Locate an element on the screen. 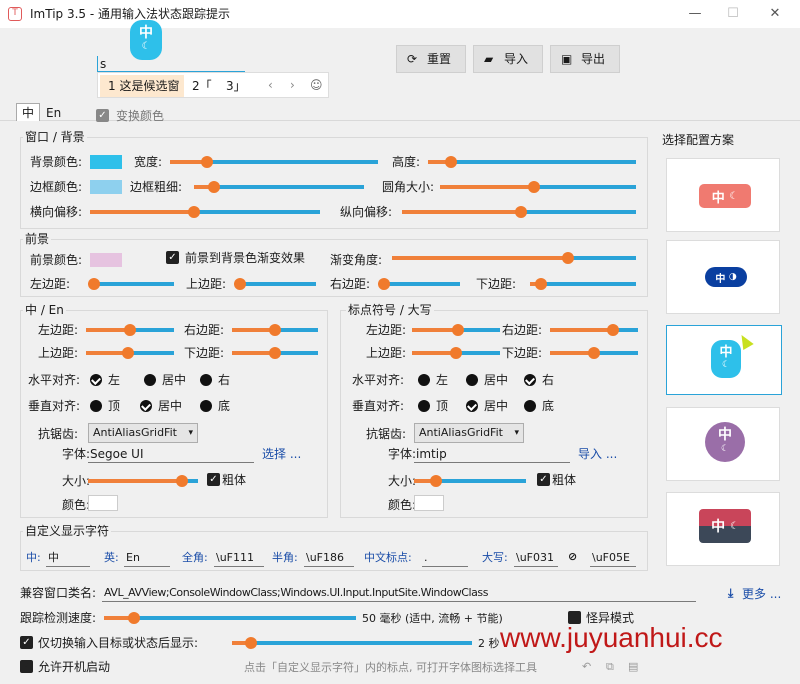  zh-color-box is located at coordinates (103, 503).